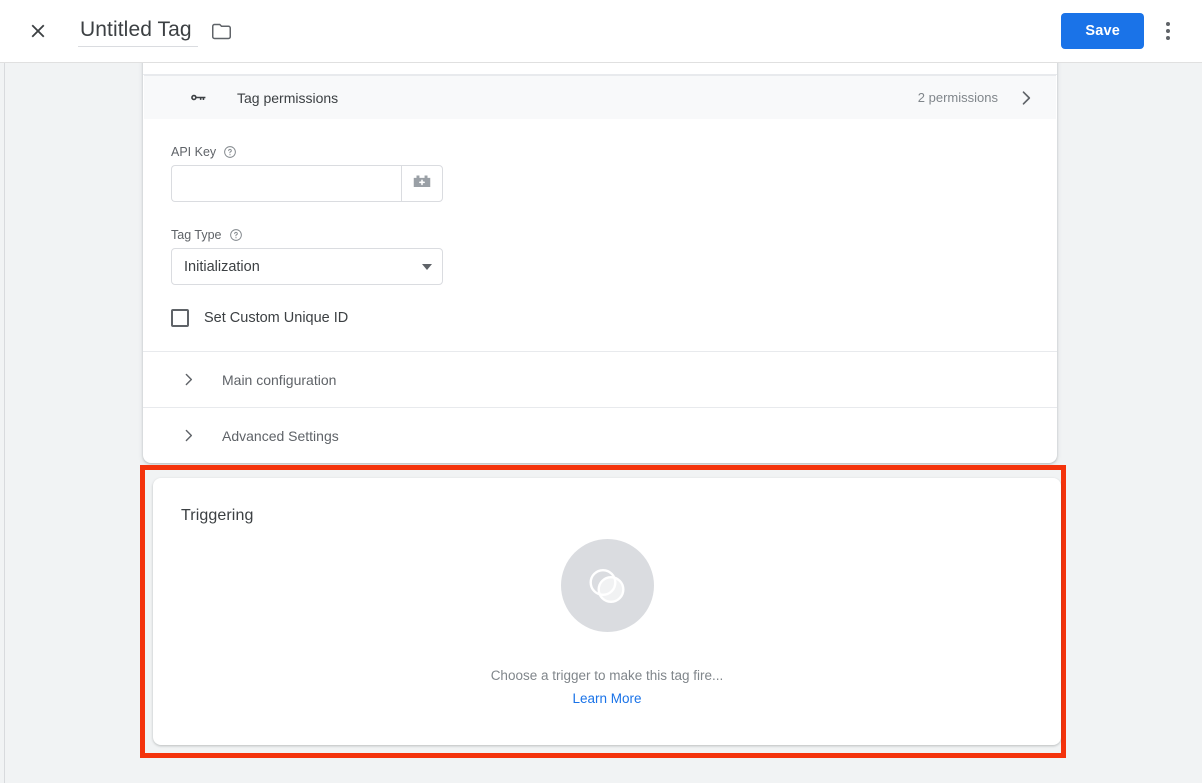 This screenshot has width=1202, height=783. What do you see at coordinates (201, 97) in the screenshot?
I see `key-icon` at bounding box center [201, 97].